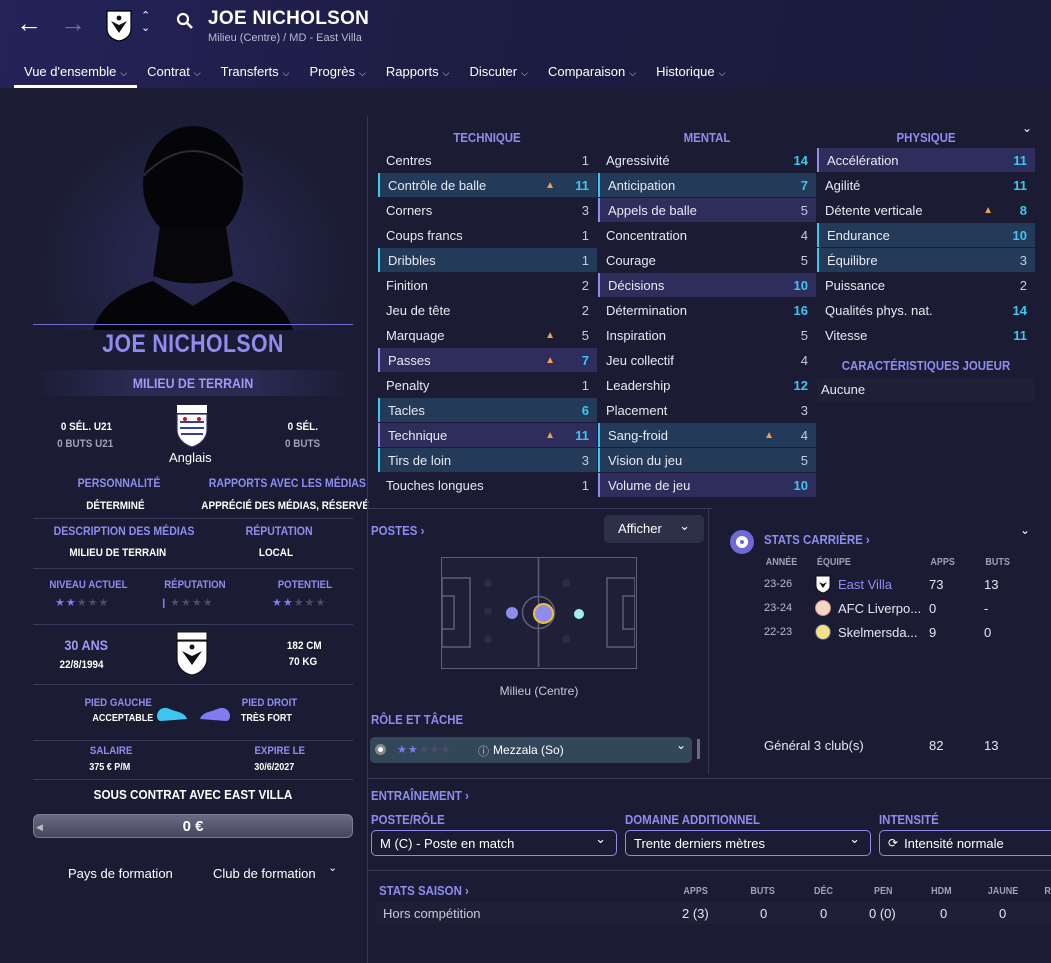 The width and height of the screenshot is (1051, 963). Describe the element at coordinates (487, 485) in the screenshot. I see `attribute-row: Touches longues 1` at that location.